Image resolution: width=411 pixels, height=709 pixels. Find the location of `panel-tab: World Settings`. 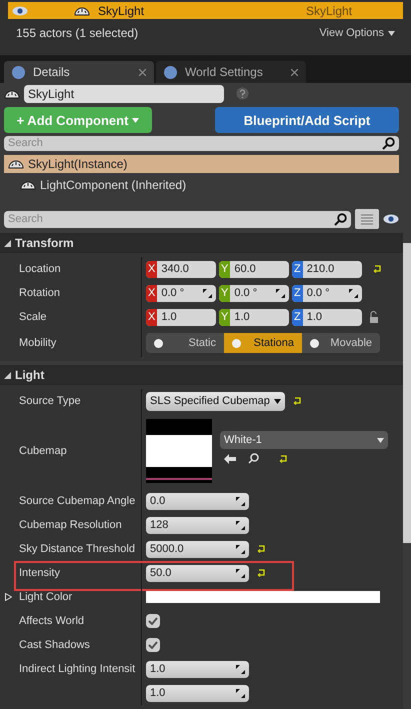

panel-tab: World Settings is located at coordinates (231, 72).